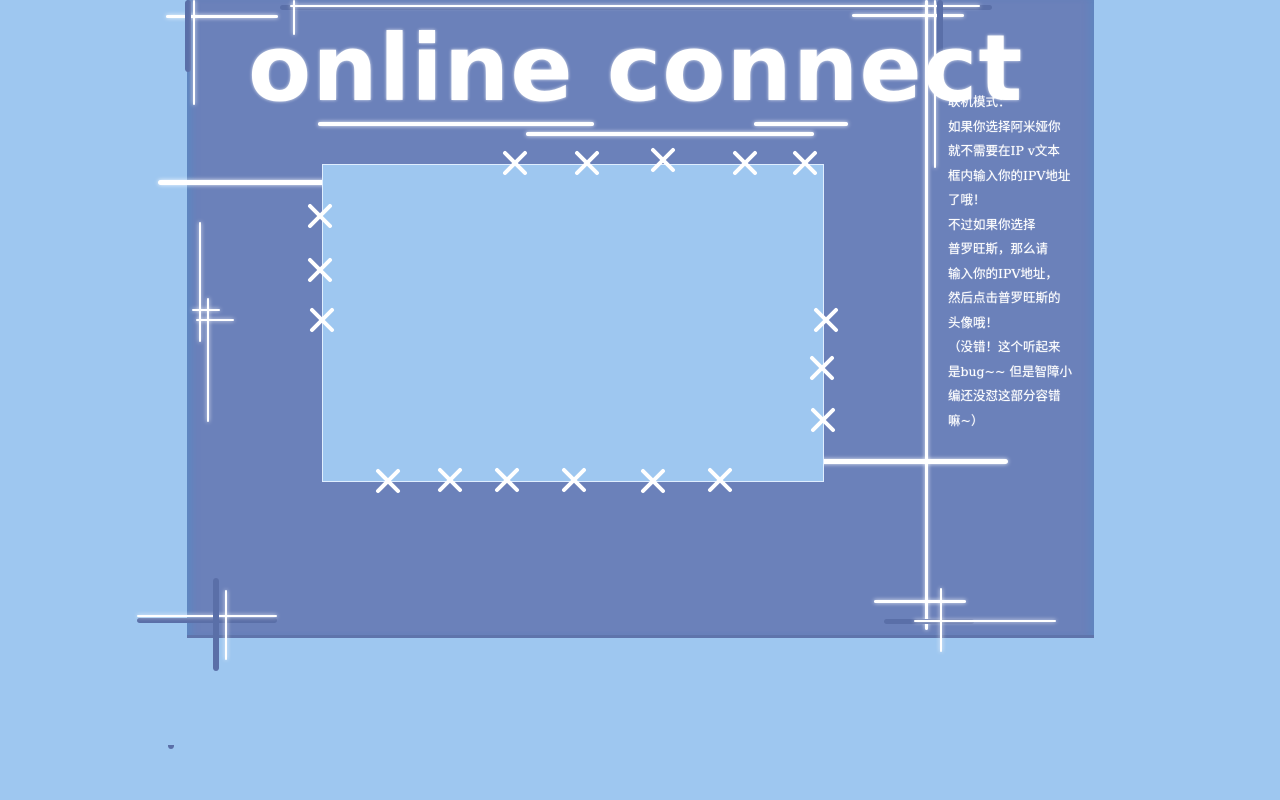  I want to click on left-mid-vertical, so click(200, 282).